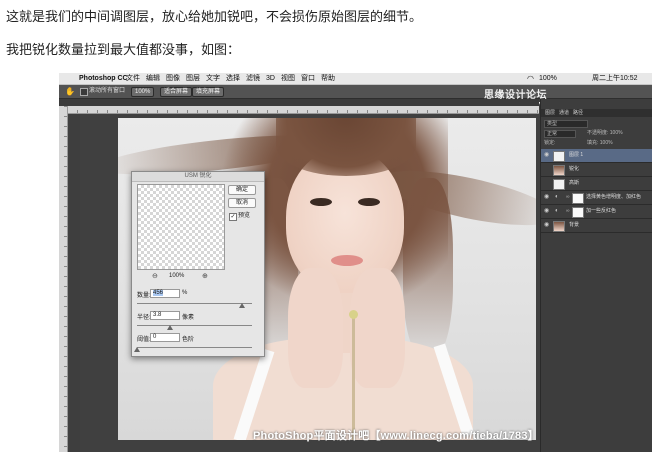  I want to click on fill-screen-button: 填充屏幕, so click(208, 92).